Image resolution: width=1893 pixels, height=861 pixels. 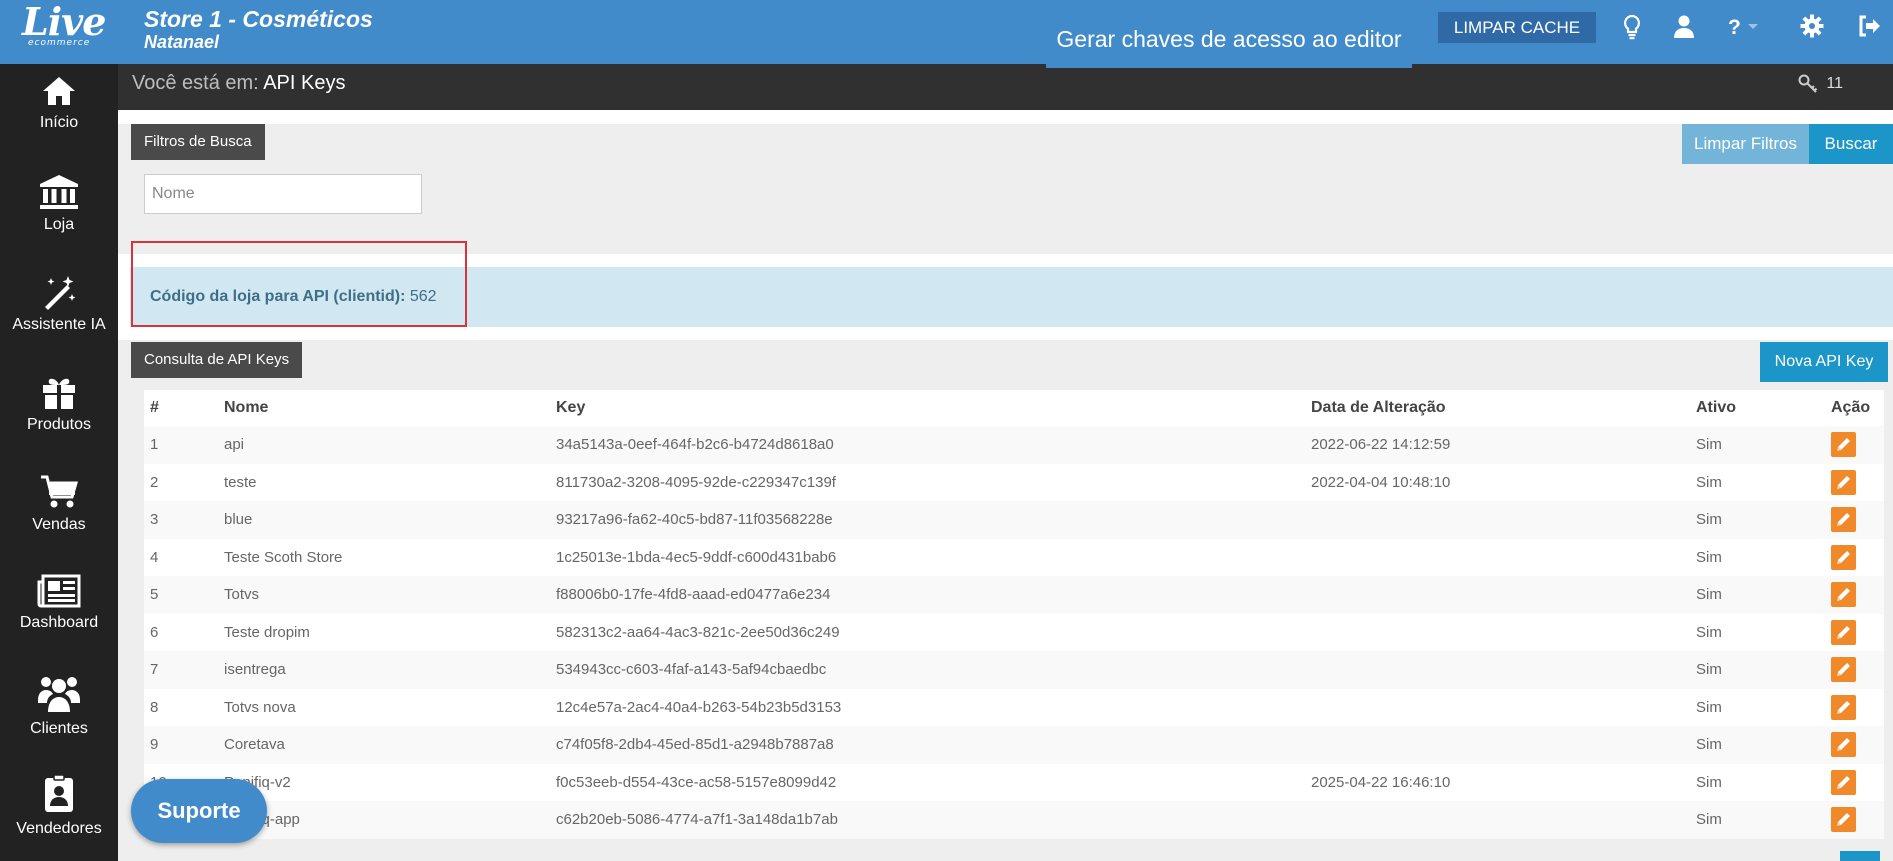 What do you see at coordinates (1687, 28) in the screenshot?
I see `user-icon` at bounding box center [1687, 28].